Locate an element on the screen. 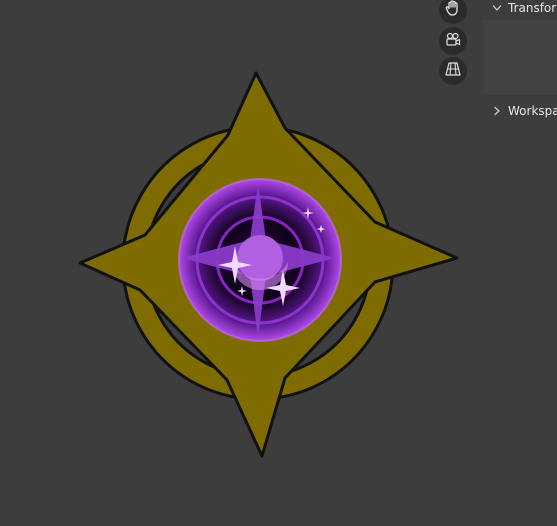  camera-icon is located at coordinates (453, 41).